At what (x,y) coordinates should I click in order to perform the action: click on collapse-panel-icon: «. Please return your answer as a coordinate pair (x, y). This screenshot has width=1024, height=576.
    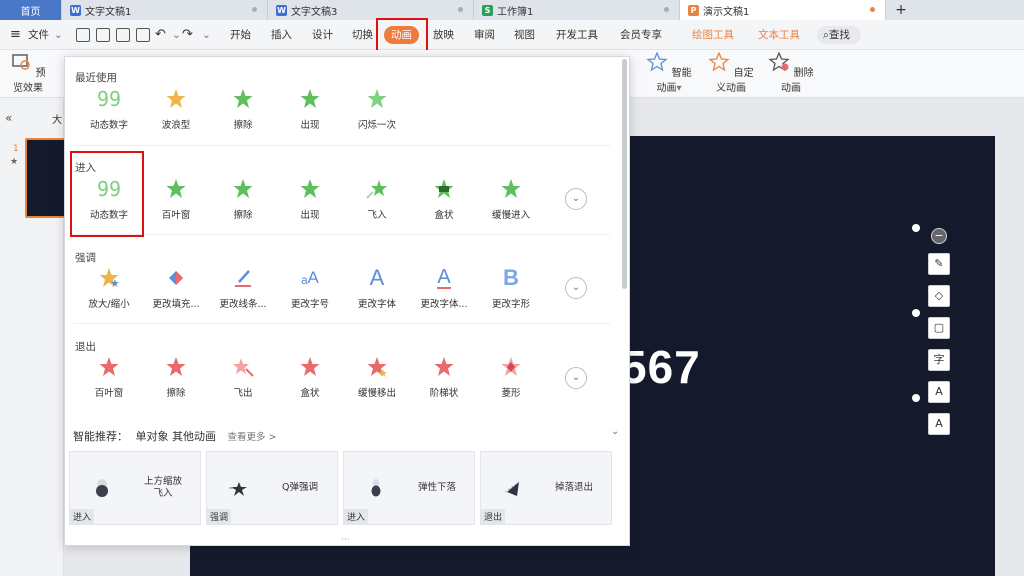
    Looking at the image, I should click on (8, 118).